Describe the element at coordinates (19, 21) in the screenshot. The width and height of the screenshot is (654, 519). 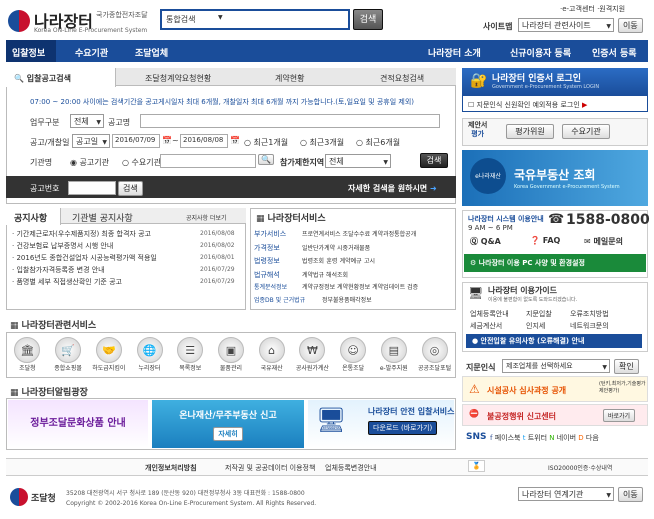
I see `logo-icon` at that location.